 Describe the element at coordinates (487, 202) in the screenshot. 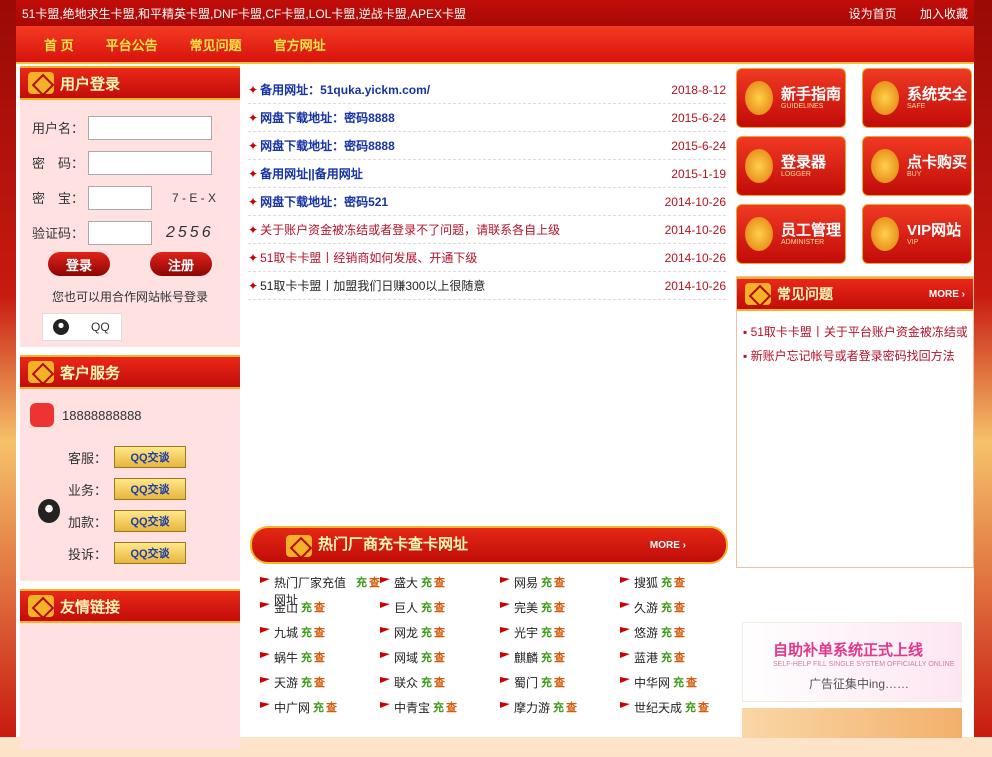

I see `news-item: ✦ 网盘下载地址：密码521 2014-10-26` at that location.